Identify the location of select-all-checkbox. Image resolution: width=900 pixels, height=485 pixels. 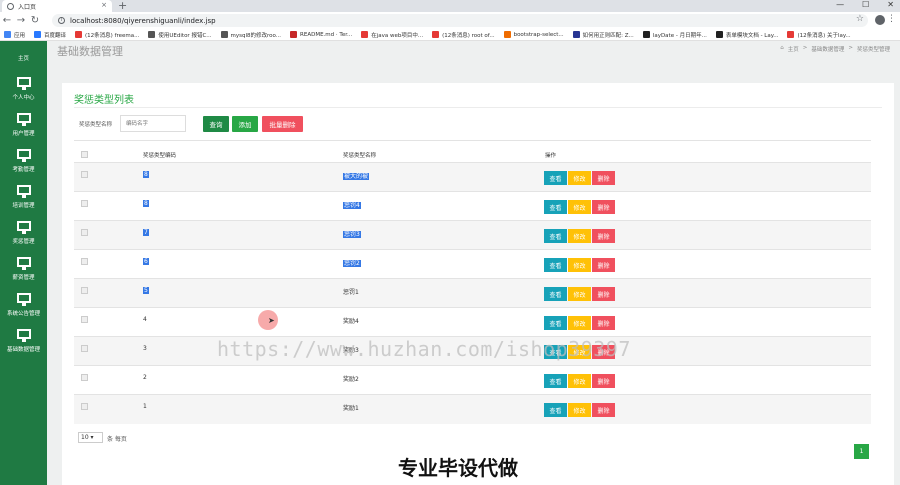
(84, 154).